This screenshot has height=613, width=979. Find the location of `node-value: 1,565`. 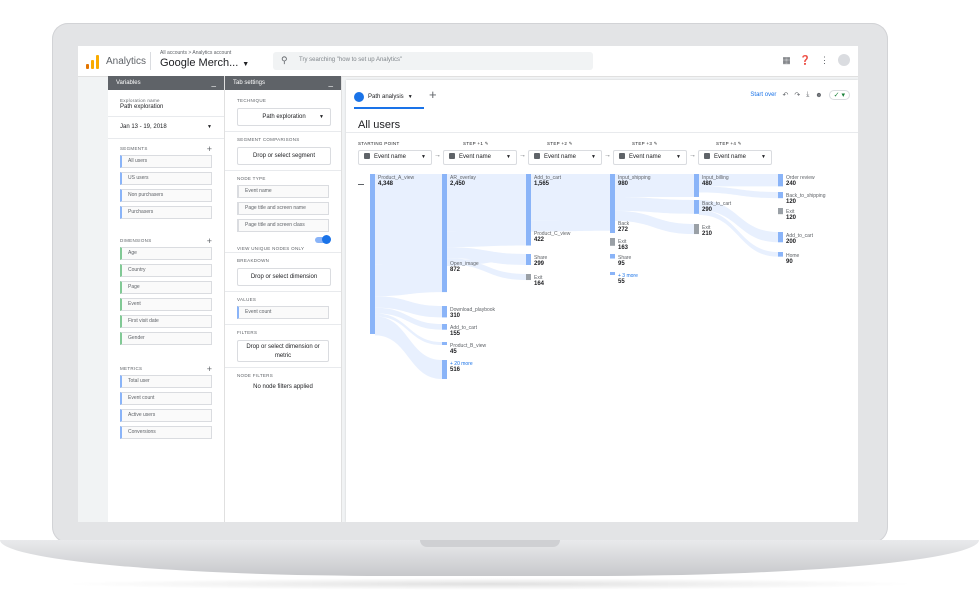

node-value: 1,565 is located at coordinates (542, 184).